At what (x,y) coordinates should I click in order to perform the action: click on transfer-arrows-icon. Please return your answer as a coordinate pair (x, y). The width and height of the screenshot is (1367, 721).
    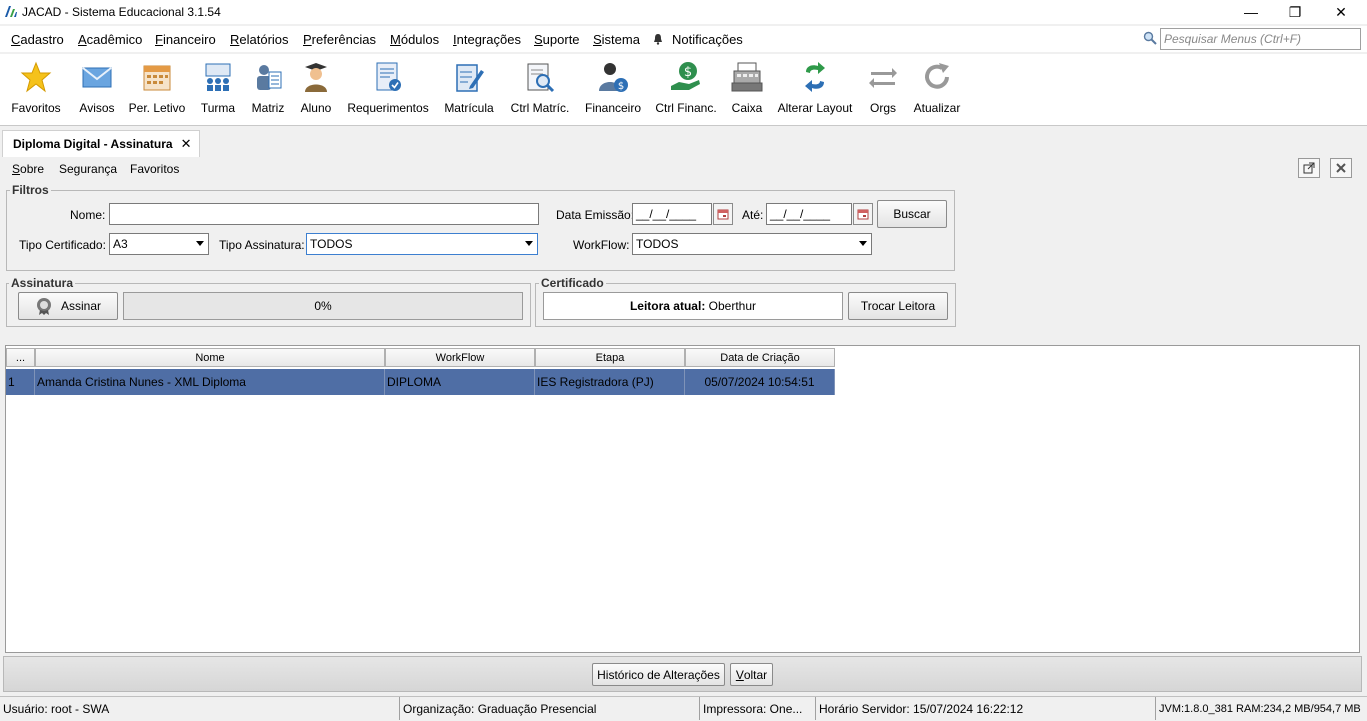
    Looking at the image, I should click on (883, 78).